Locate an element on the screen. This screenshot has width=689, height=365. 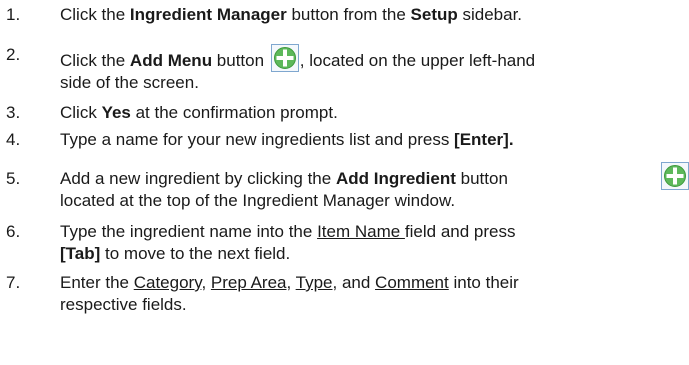
text-run: respective fields. is located at coordinates (123, 304).